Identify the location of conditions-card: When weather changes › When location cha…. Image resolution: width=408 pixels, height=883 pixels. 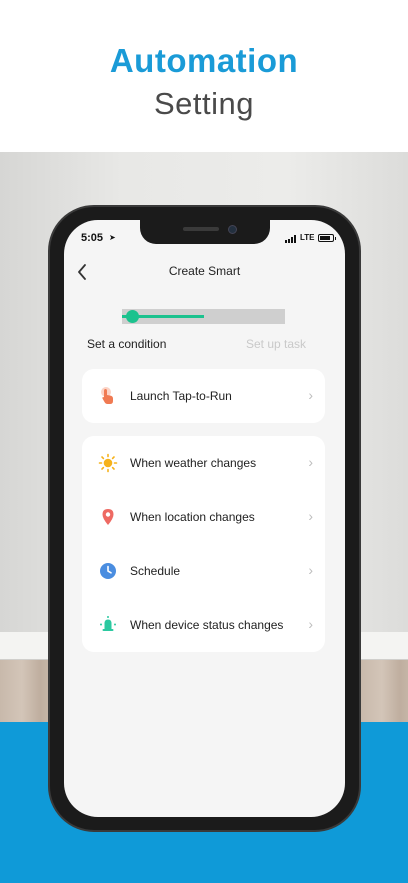
(203, 544).